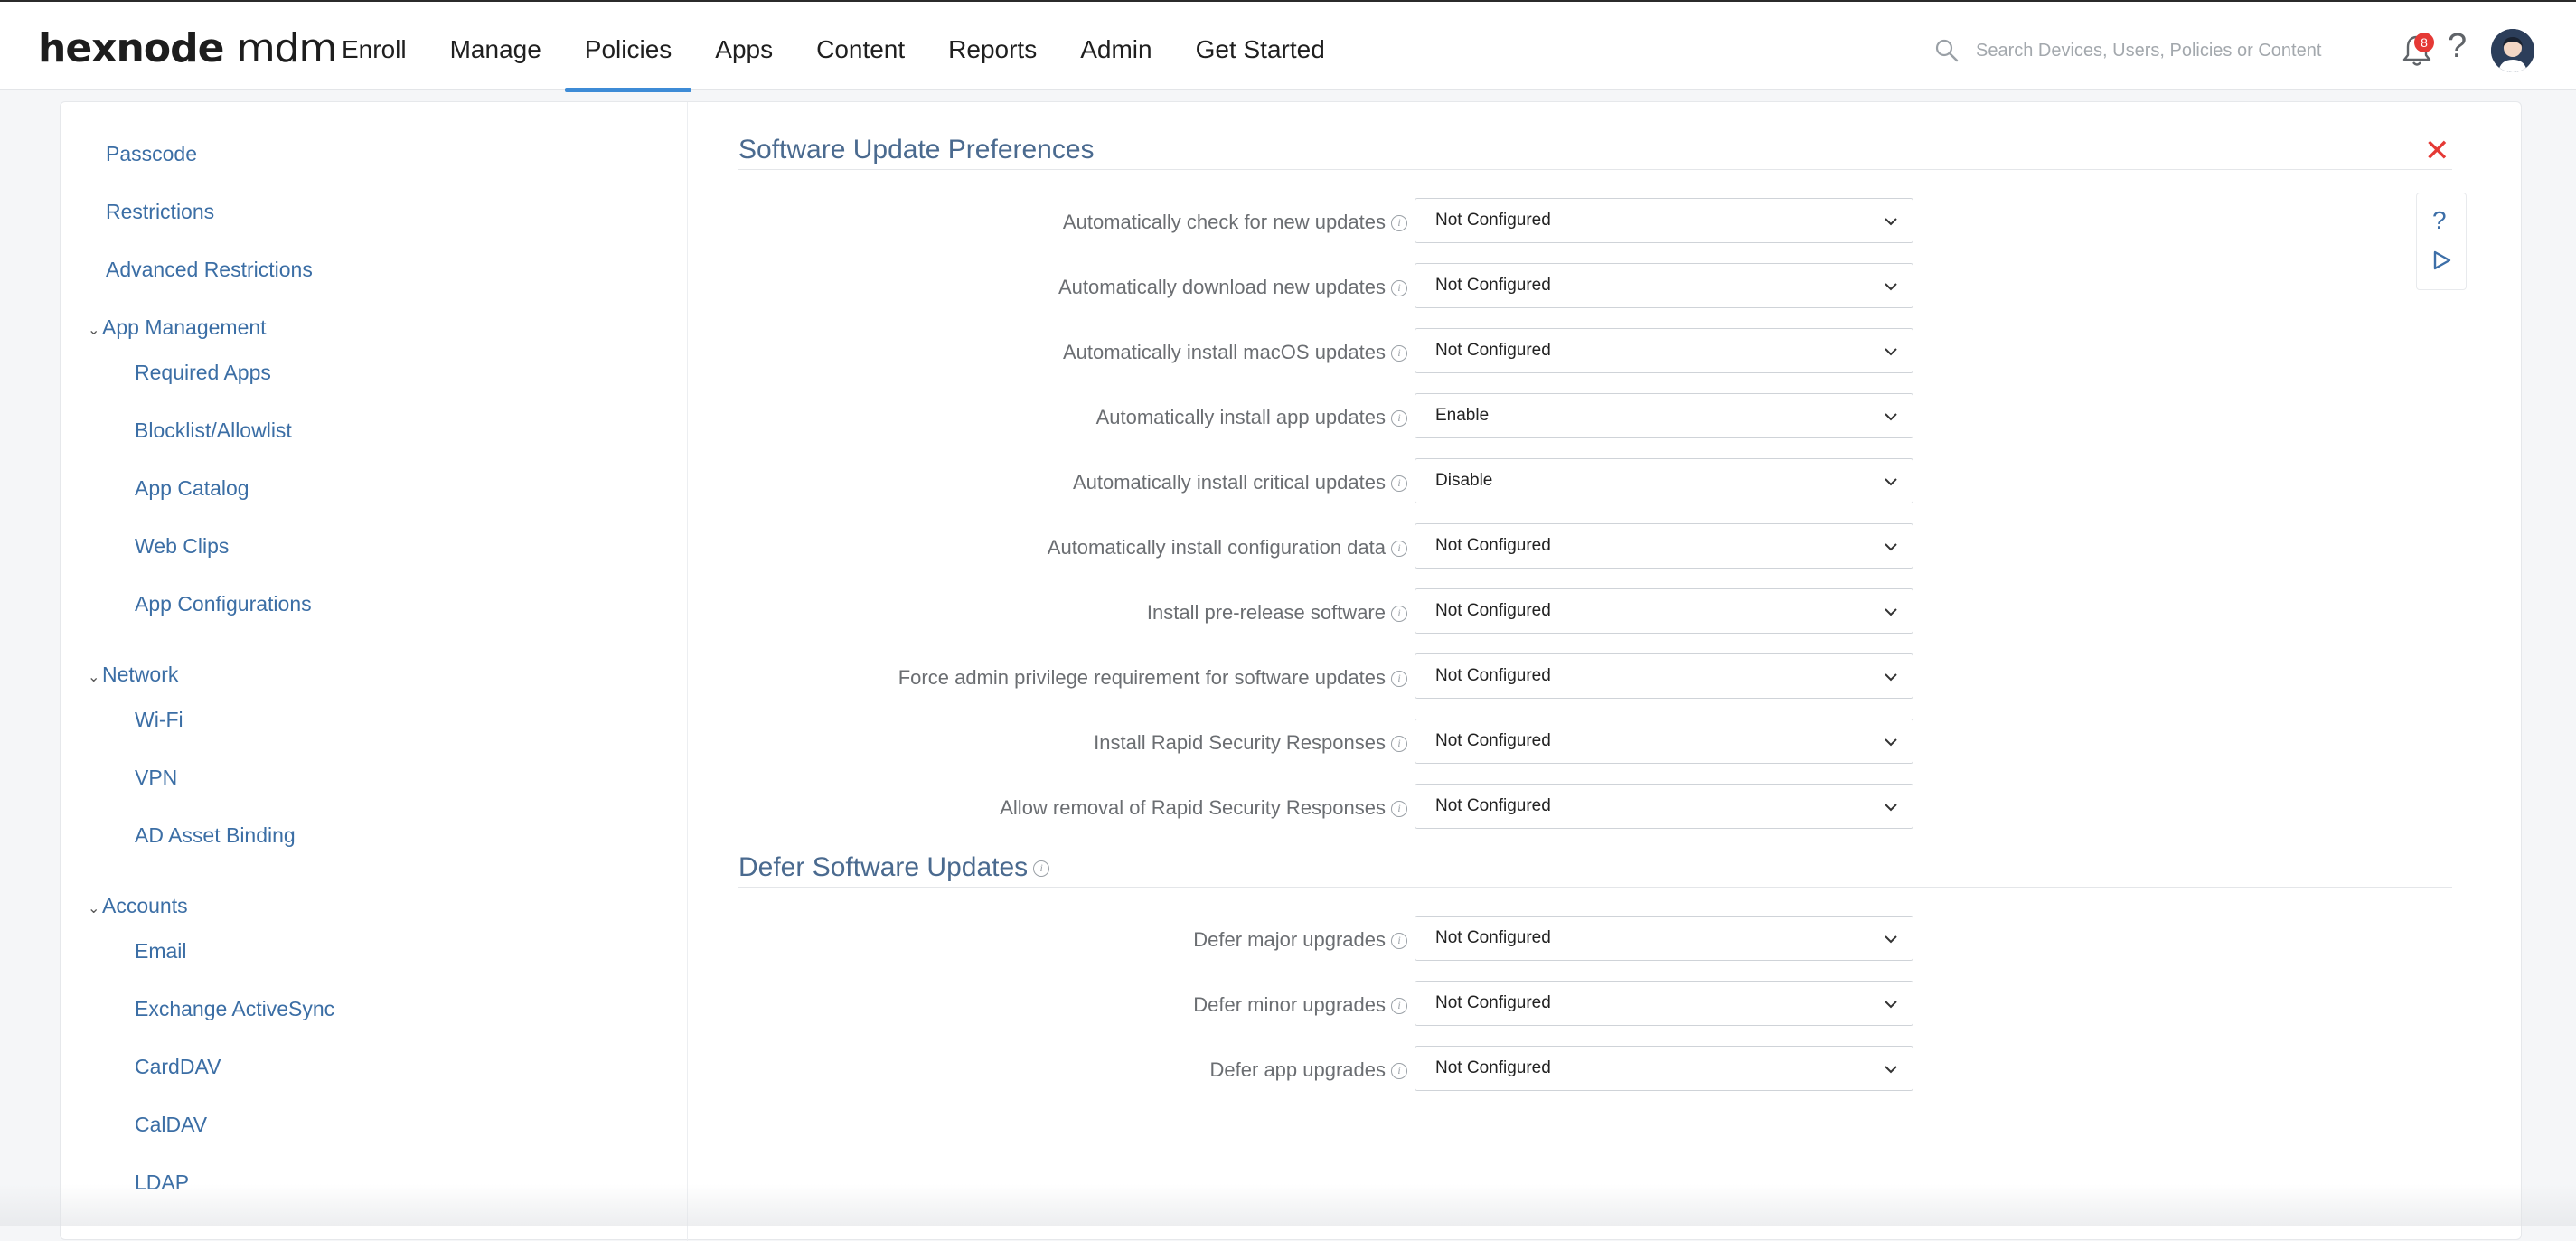  I want to click on nav-reports: Reports, so click(993, 47).